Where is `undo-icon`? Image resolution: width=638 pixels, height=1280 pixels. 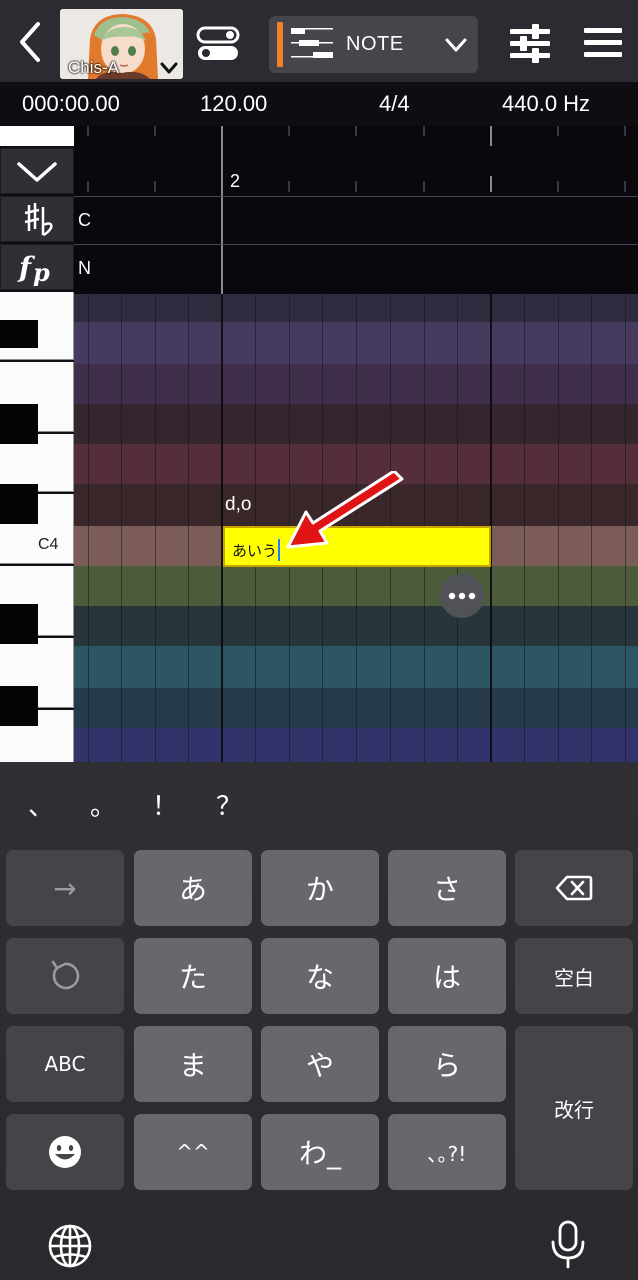
undo-icon is located at coordinates (65, 975).